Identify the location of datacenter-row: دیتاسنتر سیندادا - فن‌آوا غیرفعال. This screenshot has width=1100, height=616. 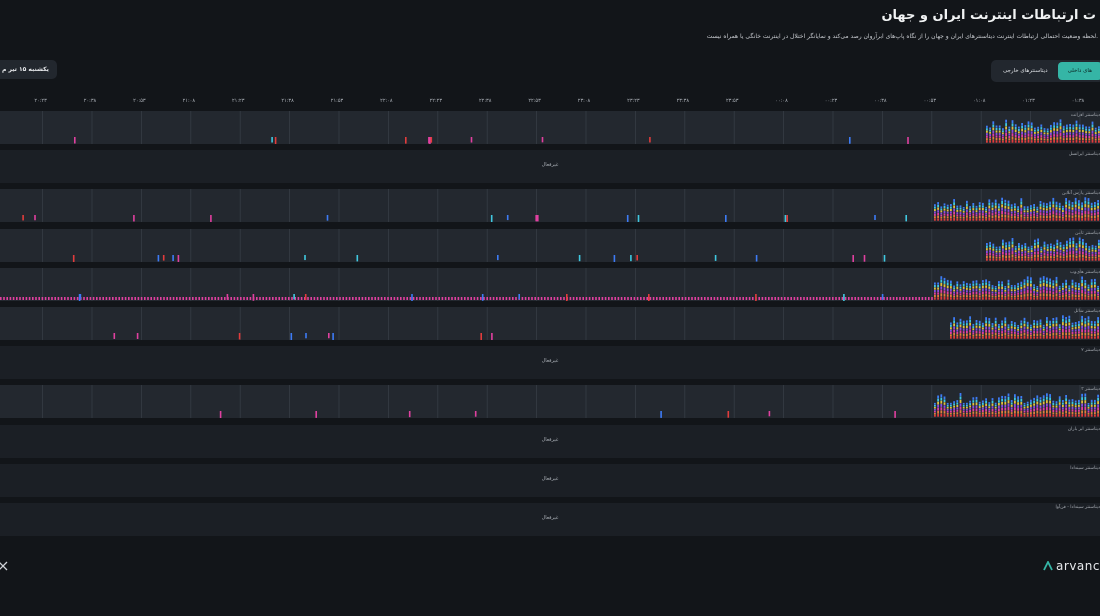
(550, 519).